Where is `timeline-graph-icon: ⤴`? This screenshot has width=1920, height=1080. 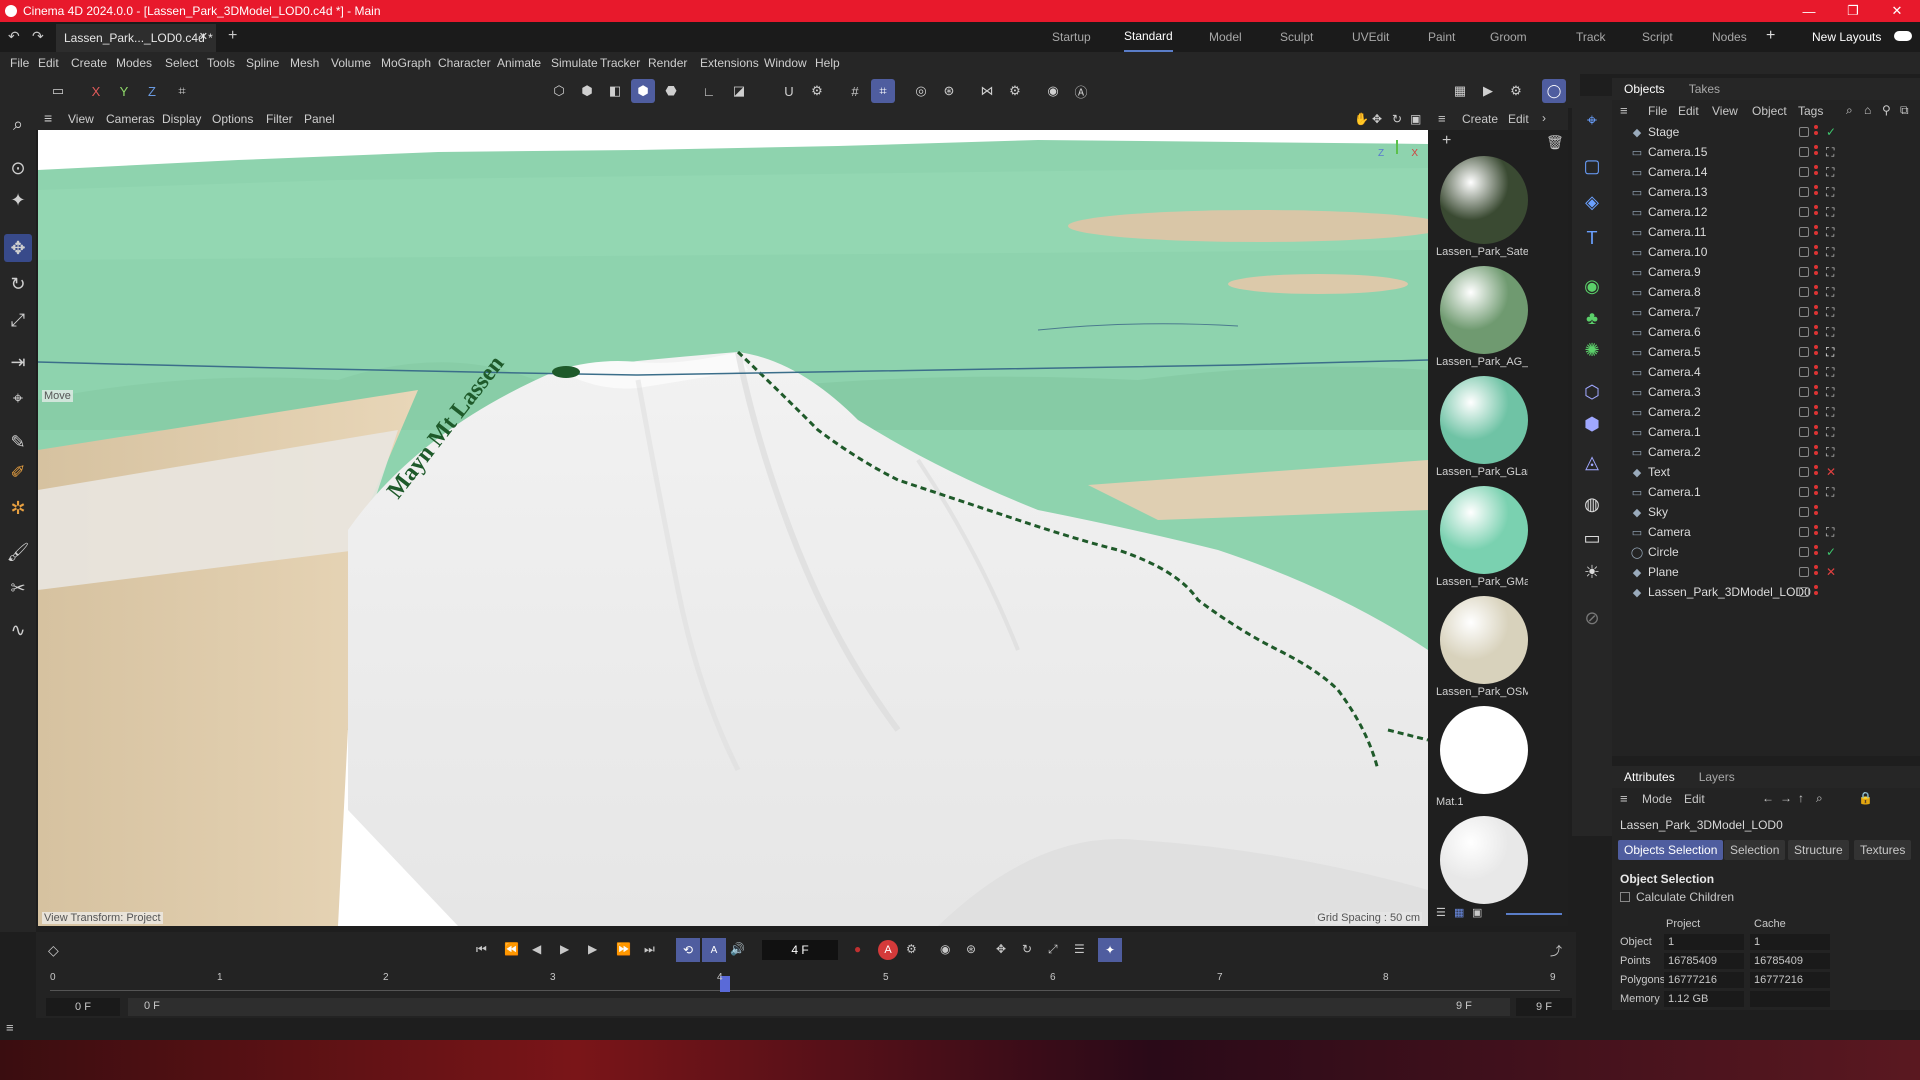 timeline-graph-icon: ⤴ is located at coordinates (1556, 950).